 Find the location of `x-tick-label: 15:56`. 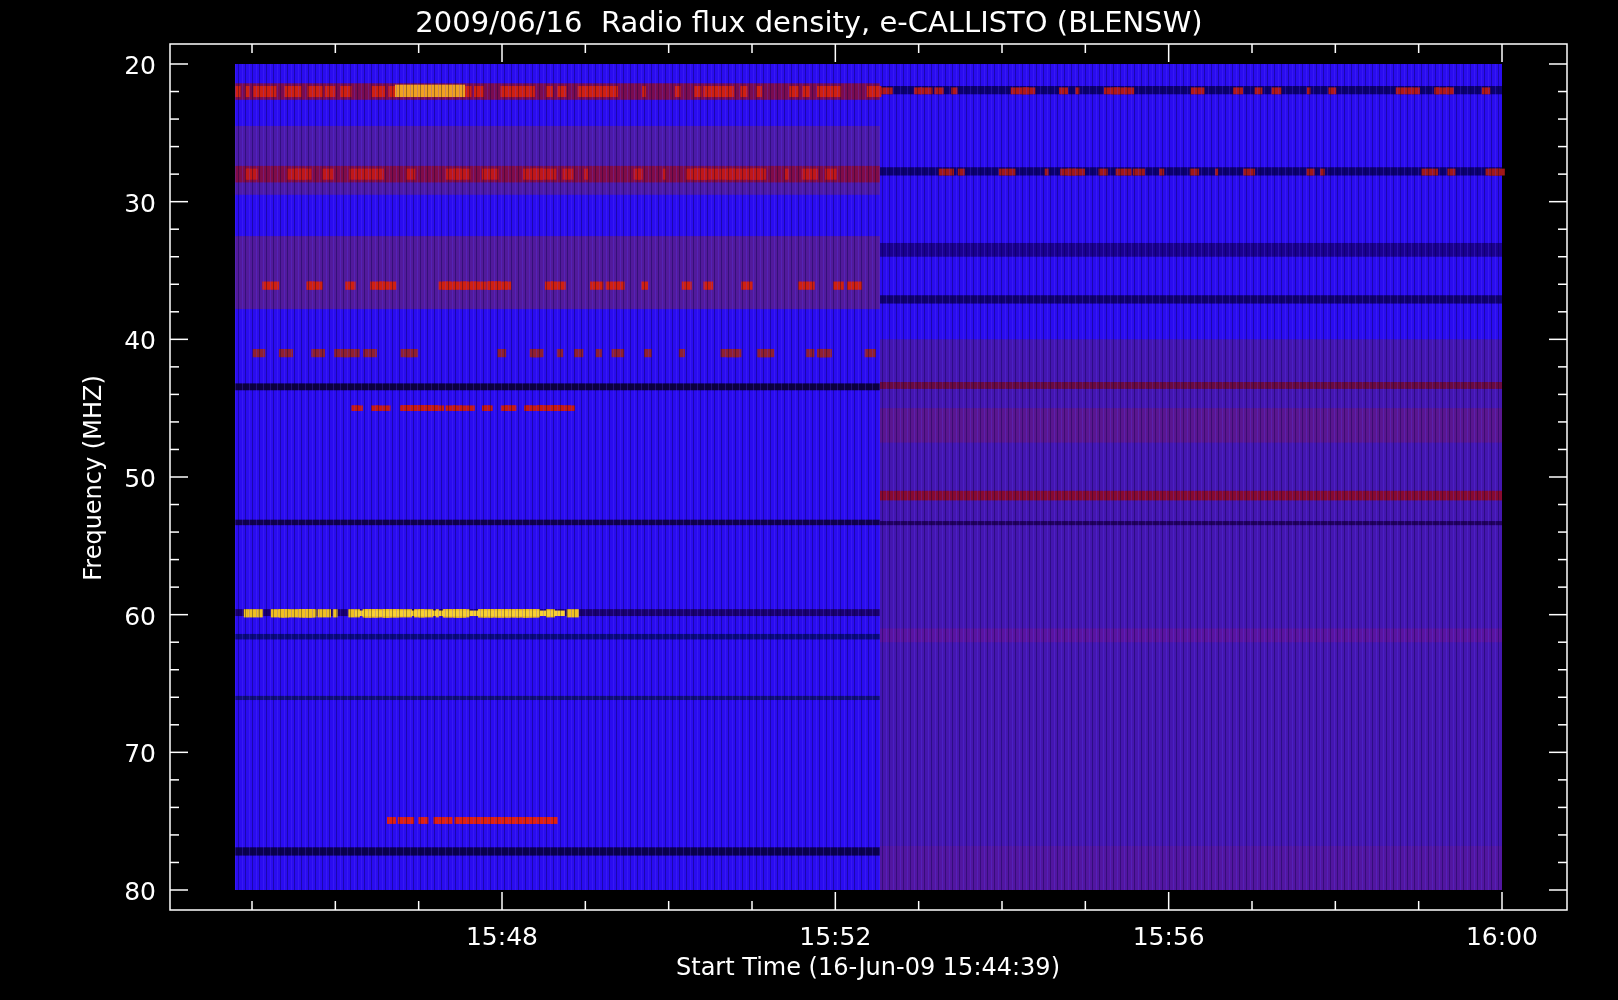

x-tick-label: 15:56 is located at coordinates (1168, 936).